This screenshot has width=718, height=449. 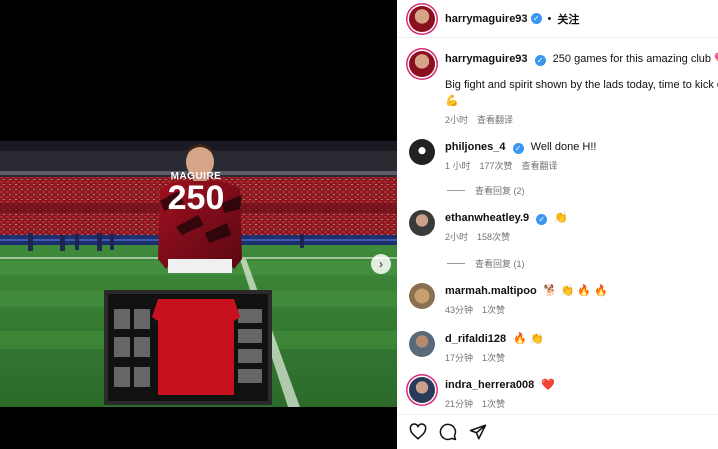 I want to click on comment-time: 43分钟, so click(x=459, y=310).